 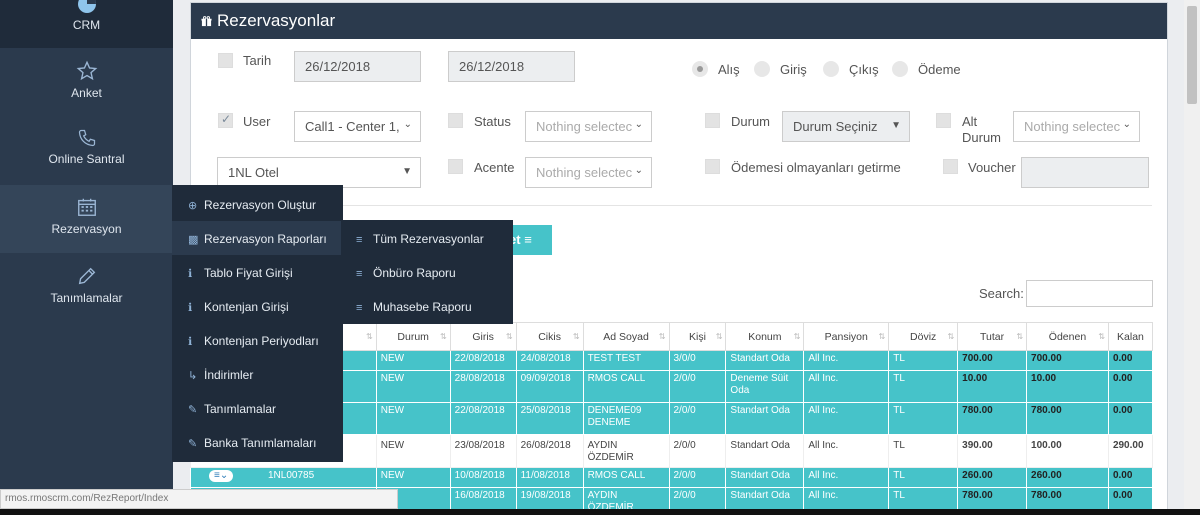 I want to click on menu-item-kontenjan-periyodlari: ℹ Kontenjan Periyodları, so click(x=257, y=340).